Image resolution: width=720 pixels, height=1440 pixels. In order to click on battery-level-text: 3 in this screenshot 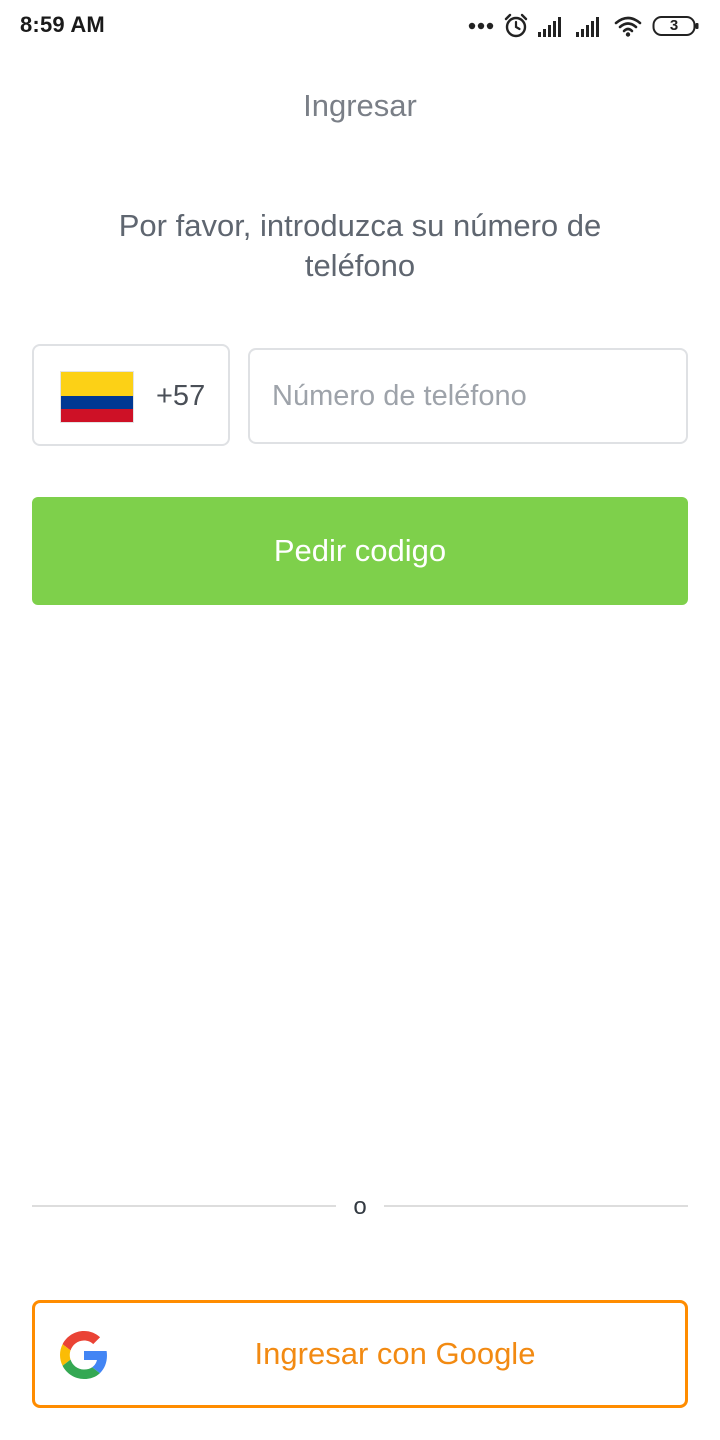, I will do `click(674, 25)`.